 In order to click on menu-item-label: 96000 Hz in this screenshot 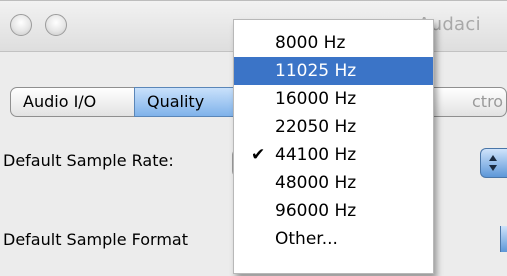, I will do `click(316, 211)`.